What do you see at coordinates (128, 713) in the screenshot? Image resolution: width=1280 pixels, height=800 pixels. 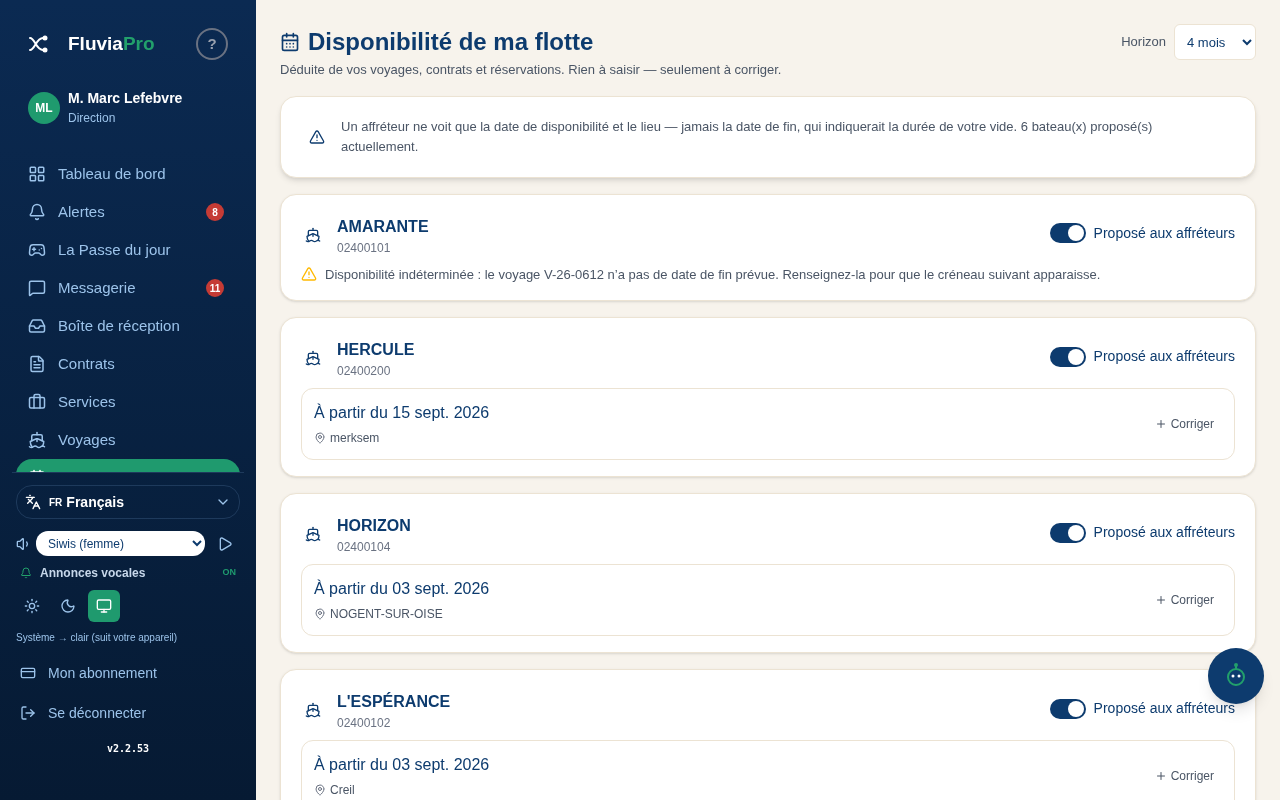 I see `logout-link: Se déconnecter` at bounding box center [128, 713].